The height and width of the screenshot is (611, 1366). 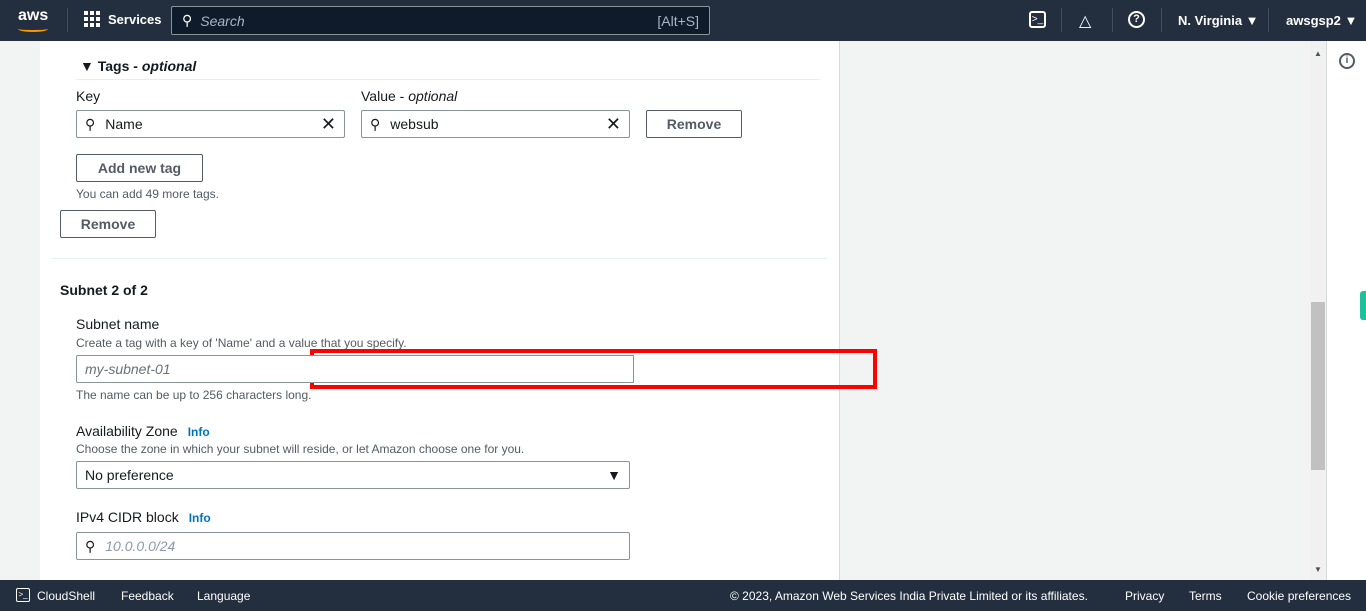 I want to click on help-icon: ?, so click(x=1136, y=19).